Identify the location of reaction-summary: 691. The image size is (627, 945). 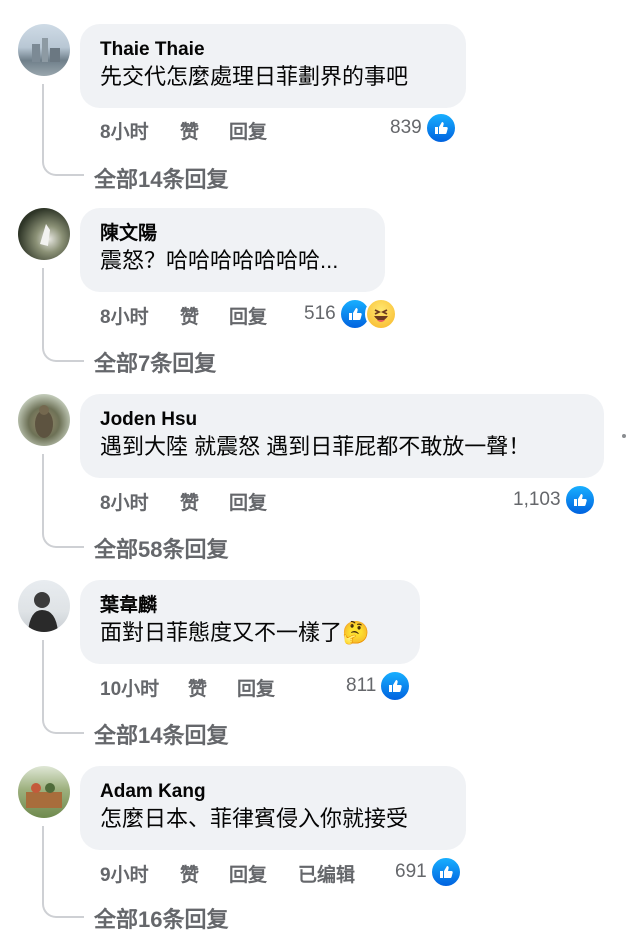
(428, 872).